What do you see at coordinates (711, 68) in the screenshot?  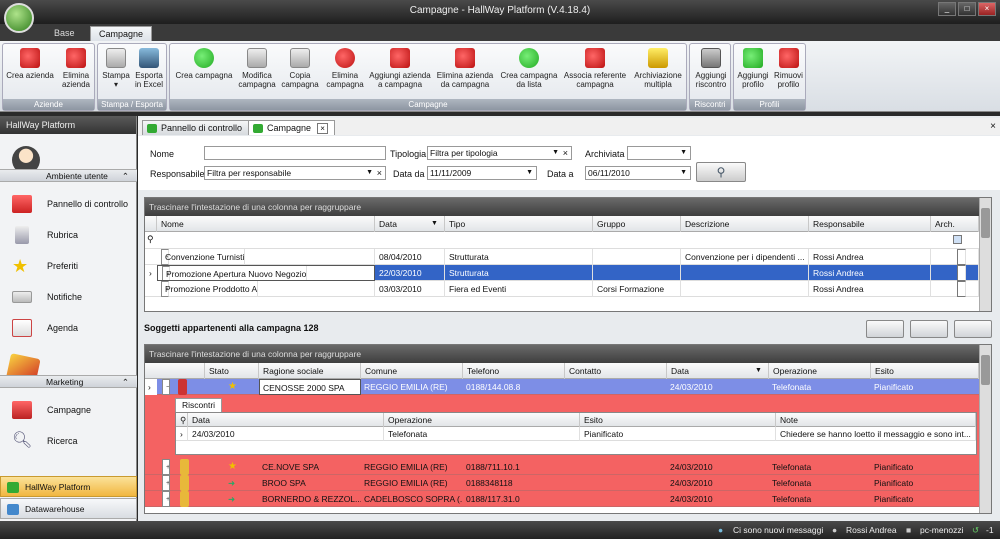 I see `aggiungi-riscontro-button: Aggiungi riscontro` at bounding box center [711, 68].